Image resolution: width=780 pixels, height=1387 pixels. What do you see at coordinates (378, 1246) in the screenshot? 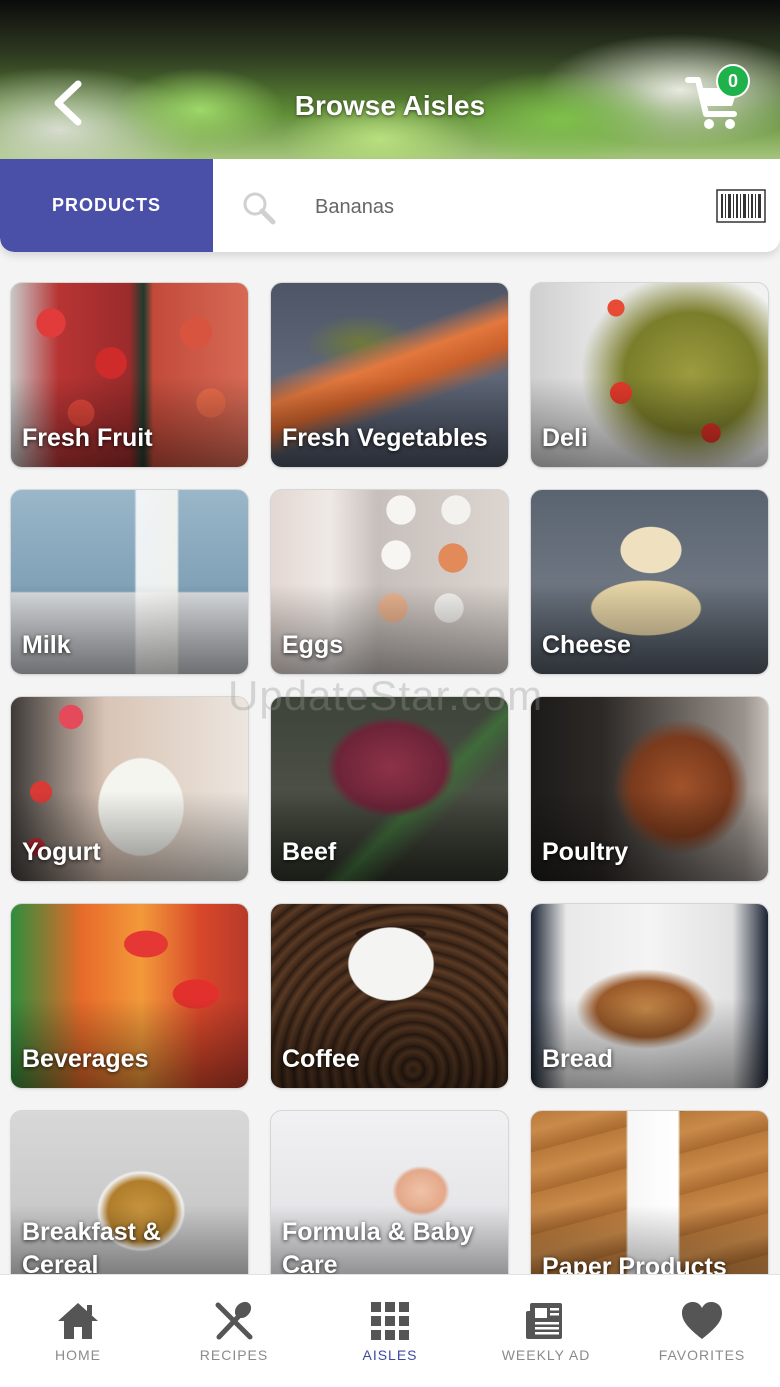
I see `aisle-label: Formula & Baby Care` at bounding box center [378, 1246].